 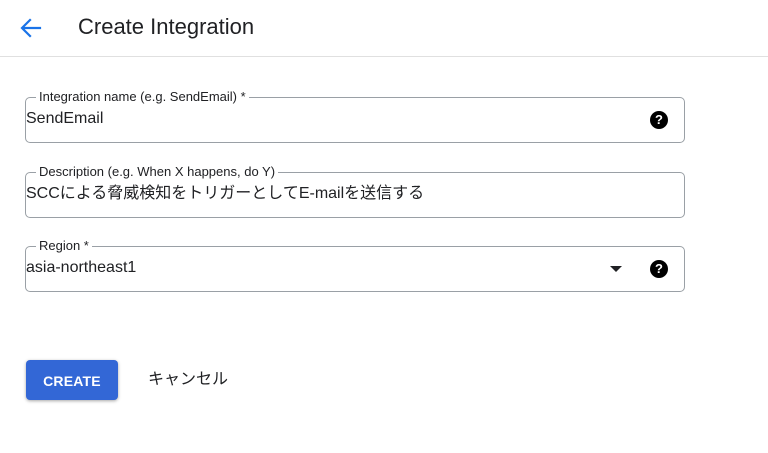 I want to click on caret-down-icon, so click(x=616, y=269).